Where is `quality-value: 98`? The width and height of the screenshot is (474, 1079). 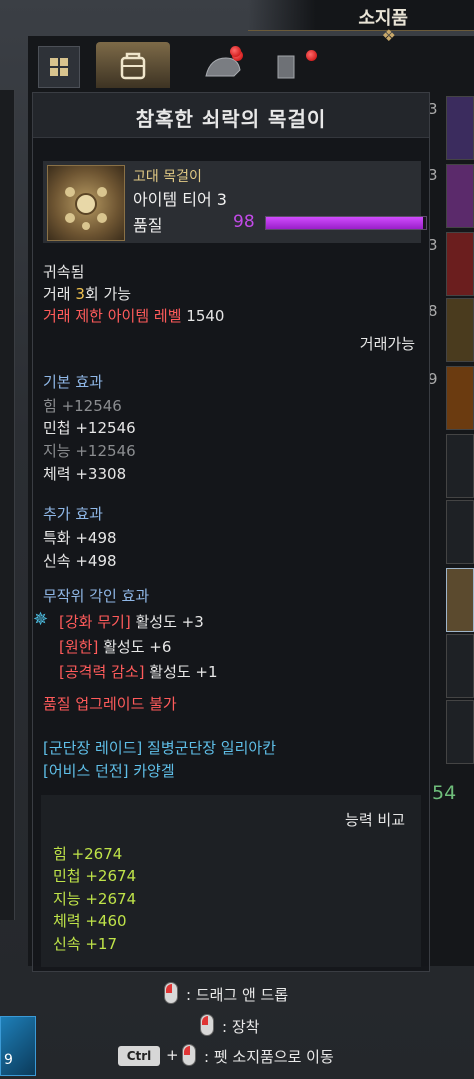
quality-value: 98 is located at coordinates (244, 222).